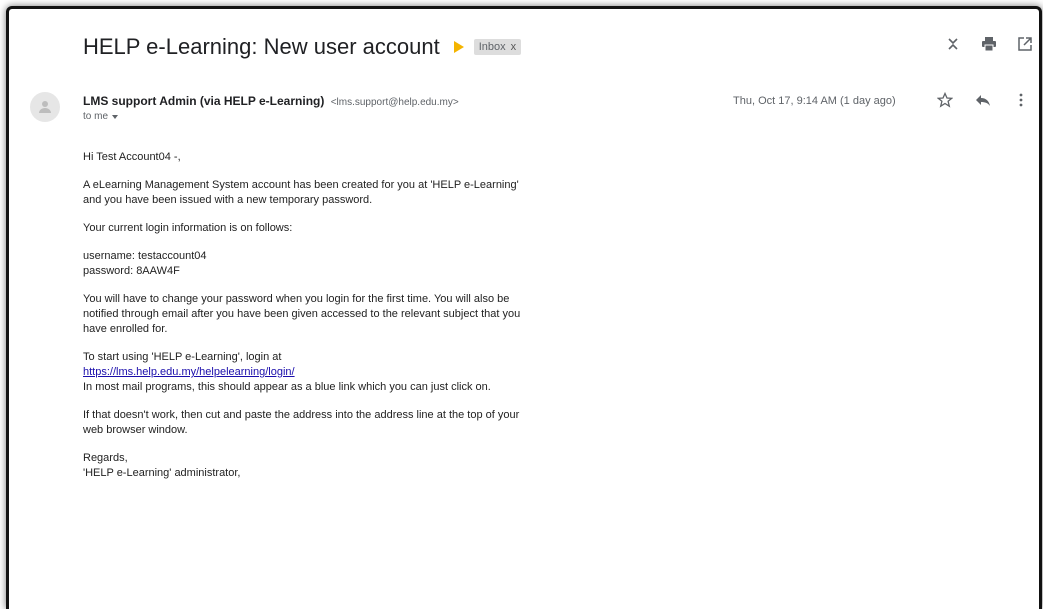  What do you see at coordinates (1021, 100) in the screenshot?
I see `more-vert-icon` at bounding box center [1021, 100].